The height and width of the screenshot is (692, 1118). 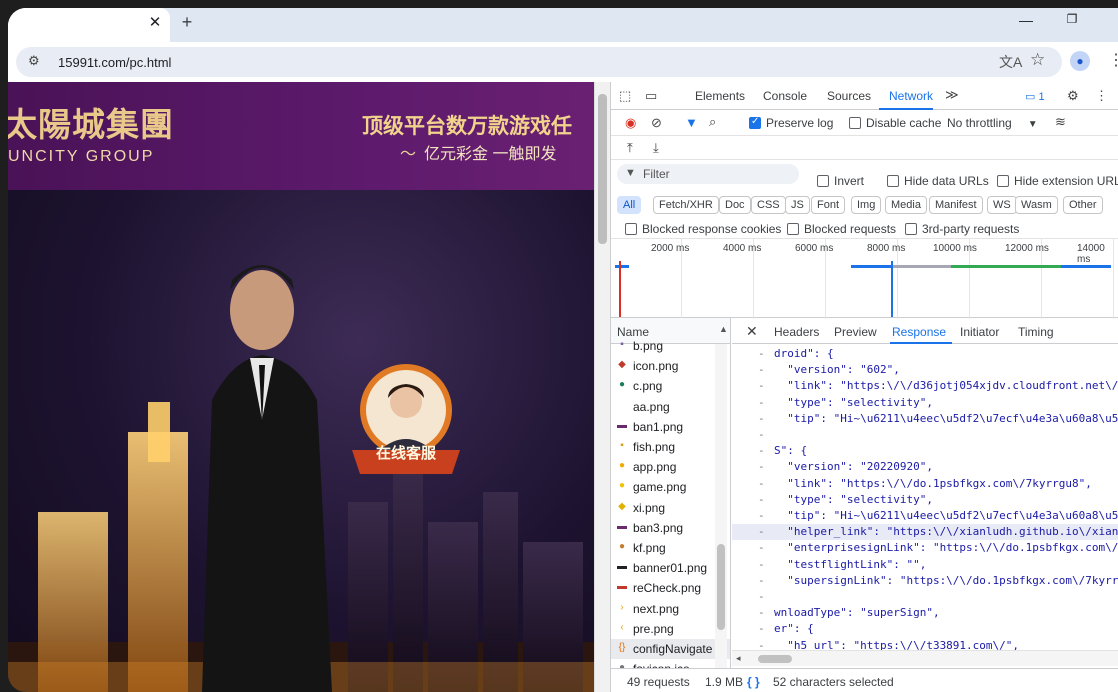 I want to click on blocked-requests-check, so click(x=793, y=229).